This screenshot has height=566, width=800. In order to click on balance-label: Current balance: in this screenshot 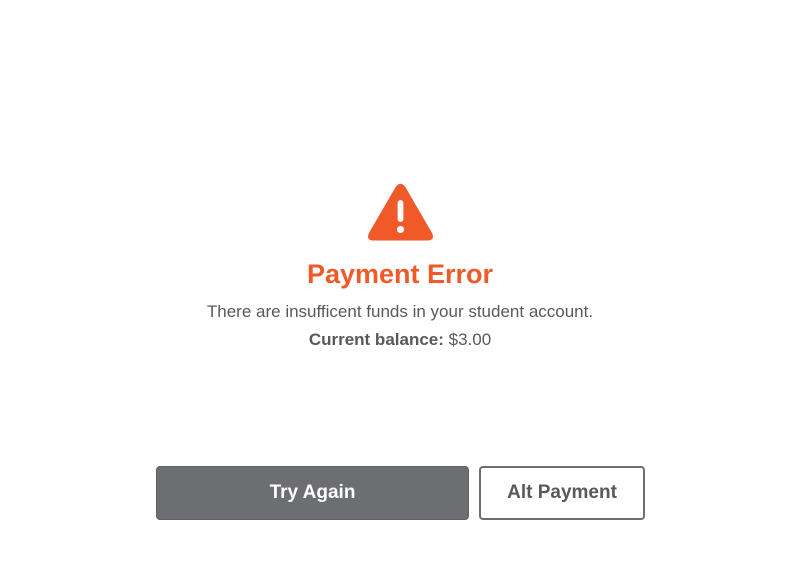, I will do `click(376, 339)`.